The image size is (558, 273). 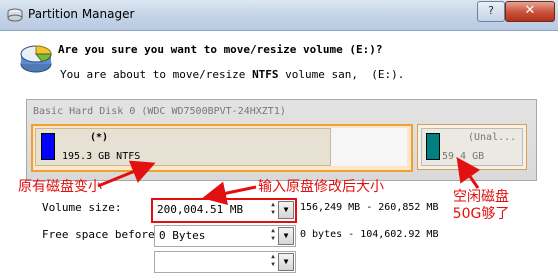 I want to click on free-space-before-label: Free space before:, so click(x=102, y=234).